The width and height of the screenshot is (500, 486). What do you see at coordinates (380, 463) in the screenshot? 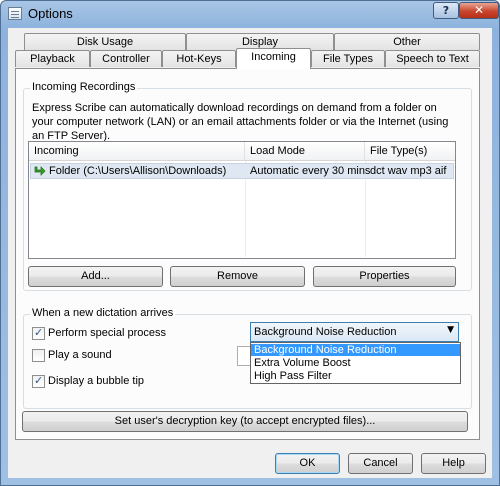
I see `cancel-button: Cancel` at bounding box center [380, 463].